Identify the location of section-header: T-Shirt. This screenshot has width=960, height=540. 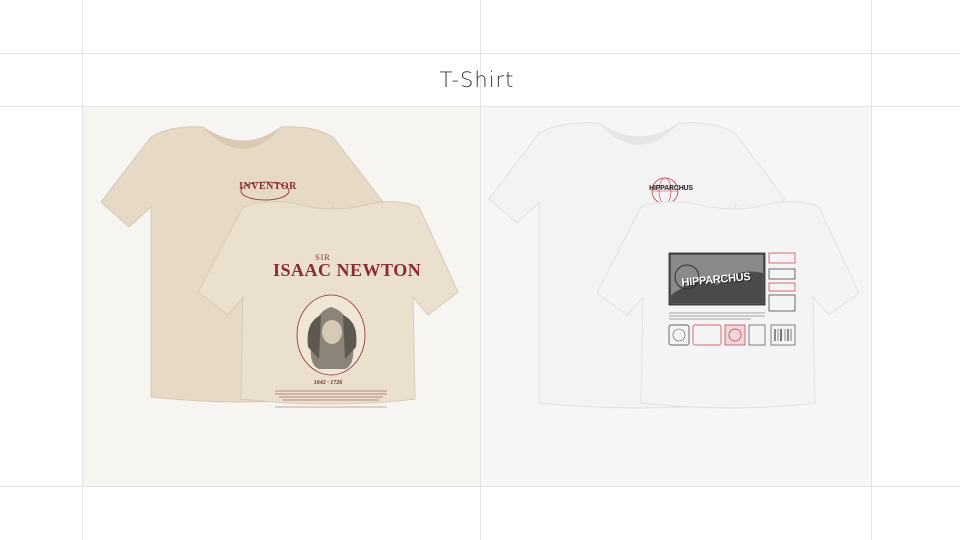
(477, 80).